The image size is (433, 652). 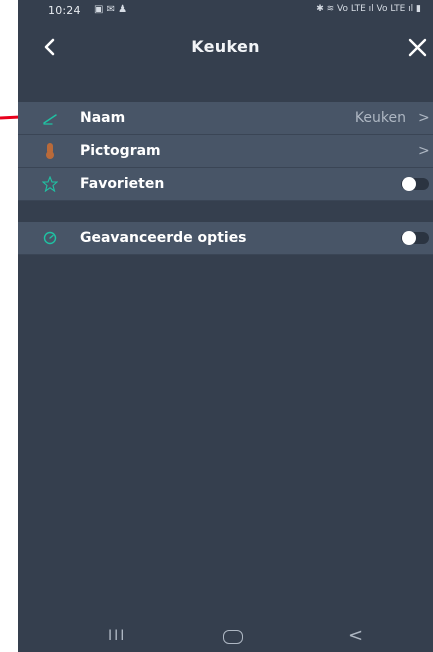 I want to click on pencil-icon, so click(x=50, y=119).